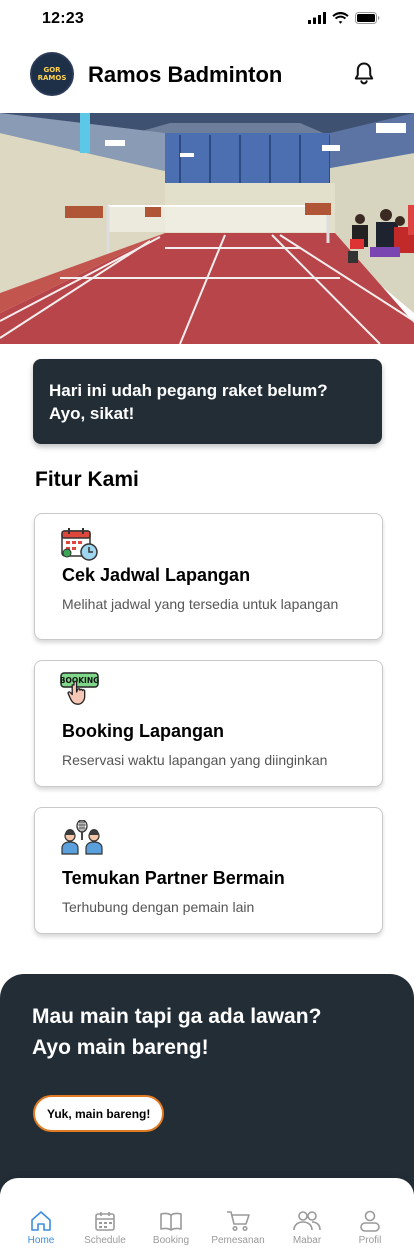 This screenshot has width=414, height=1259. What do you see at coordinates (238, 1240) in the screenshot?
I see `nav-label: Pemesanan` at bounding box center [238, 1240].